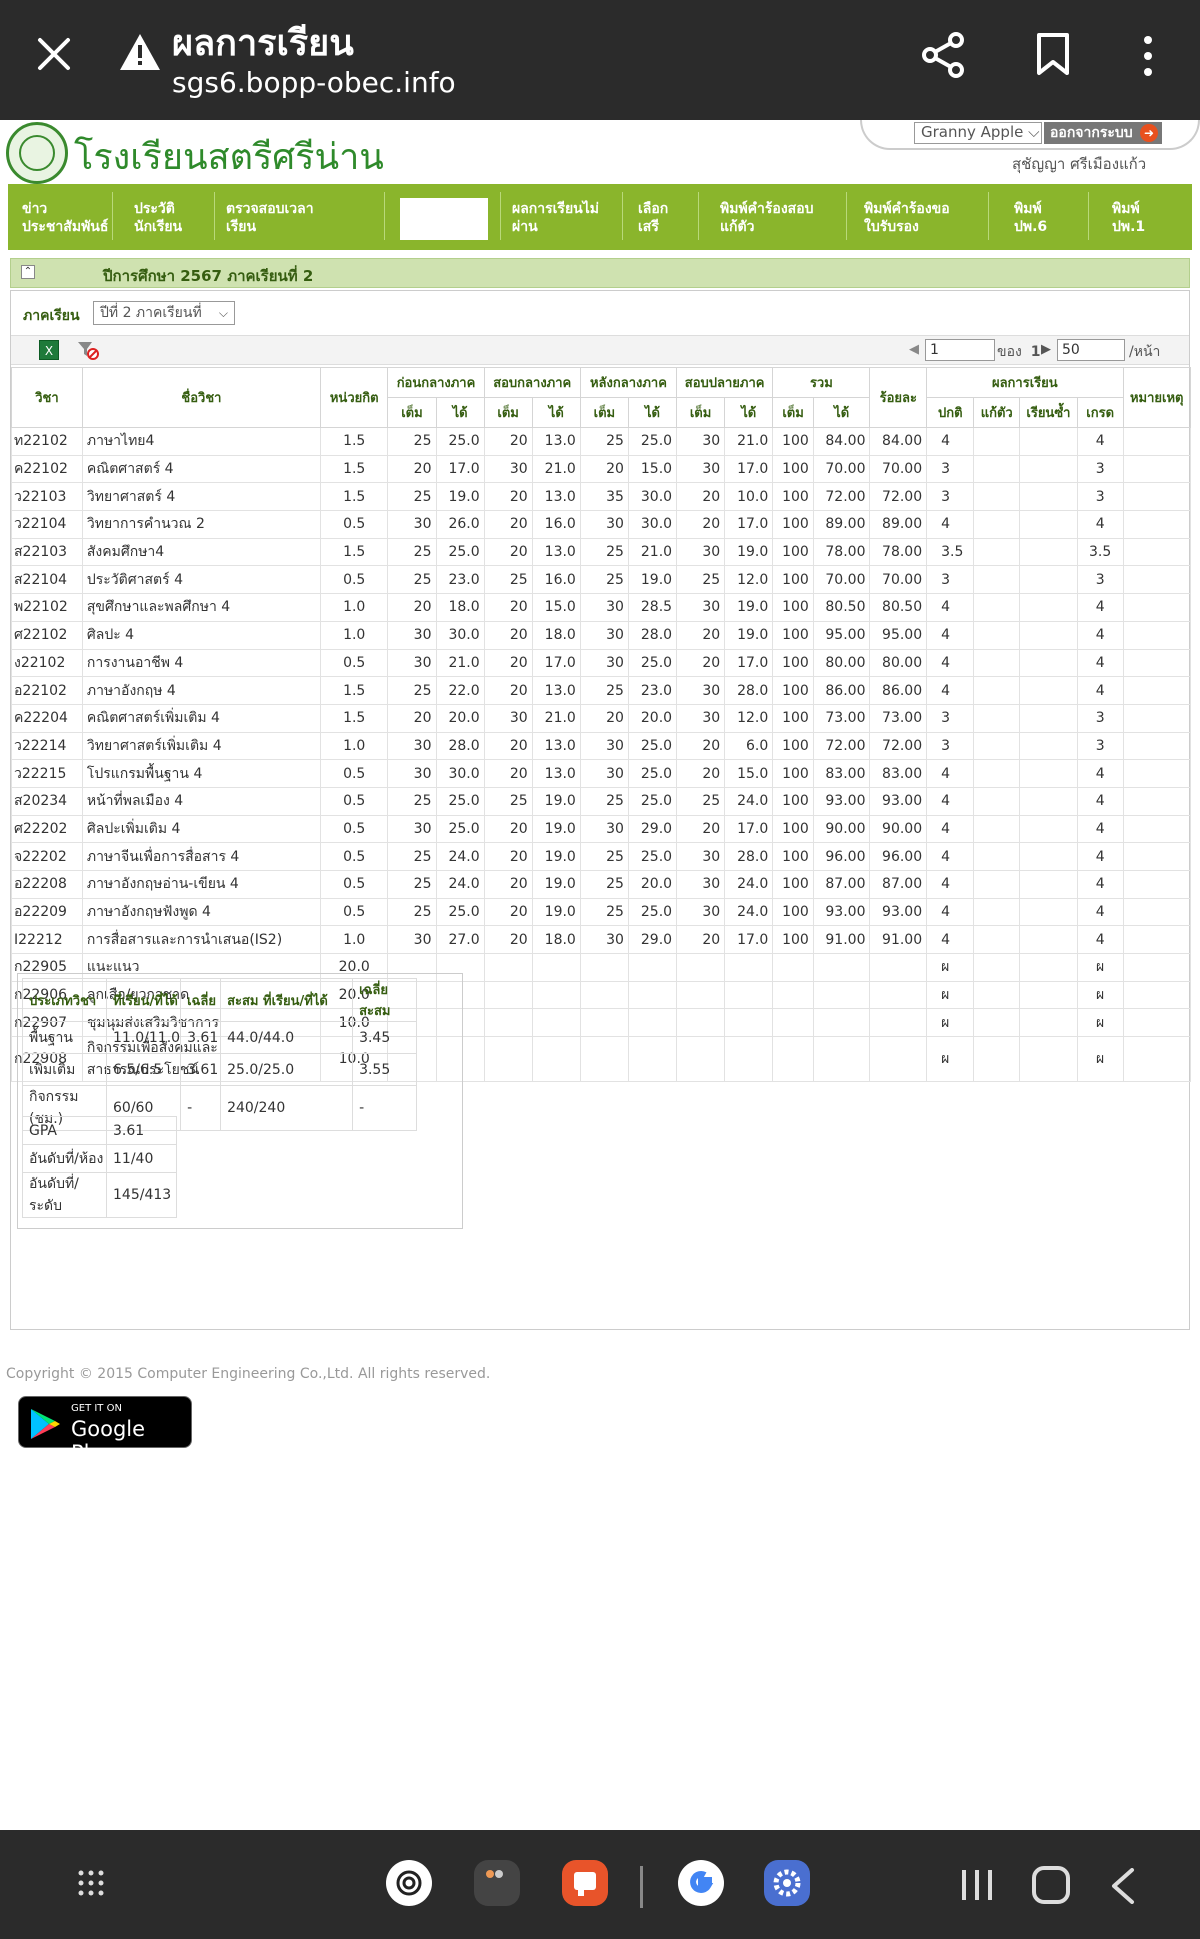  What do you see at coordinates (1091, 350) in the screenshot?
I see `page-size-input: 50` at bounding box center [1091, 350].